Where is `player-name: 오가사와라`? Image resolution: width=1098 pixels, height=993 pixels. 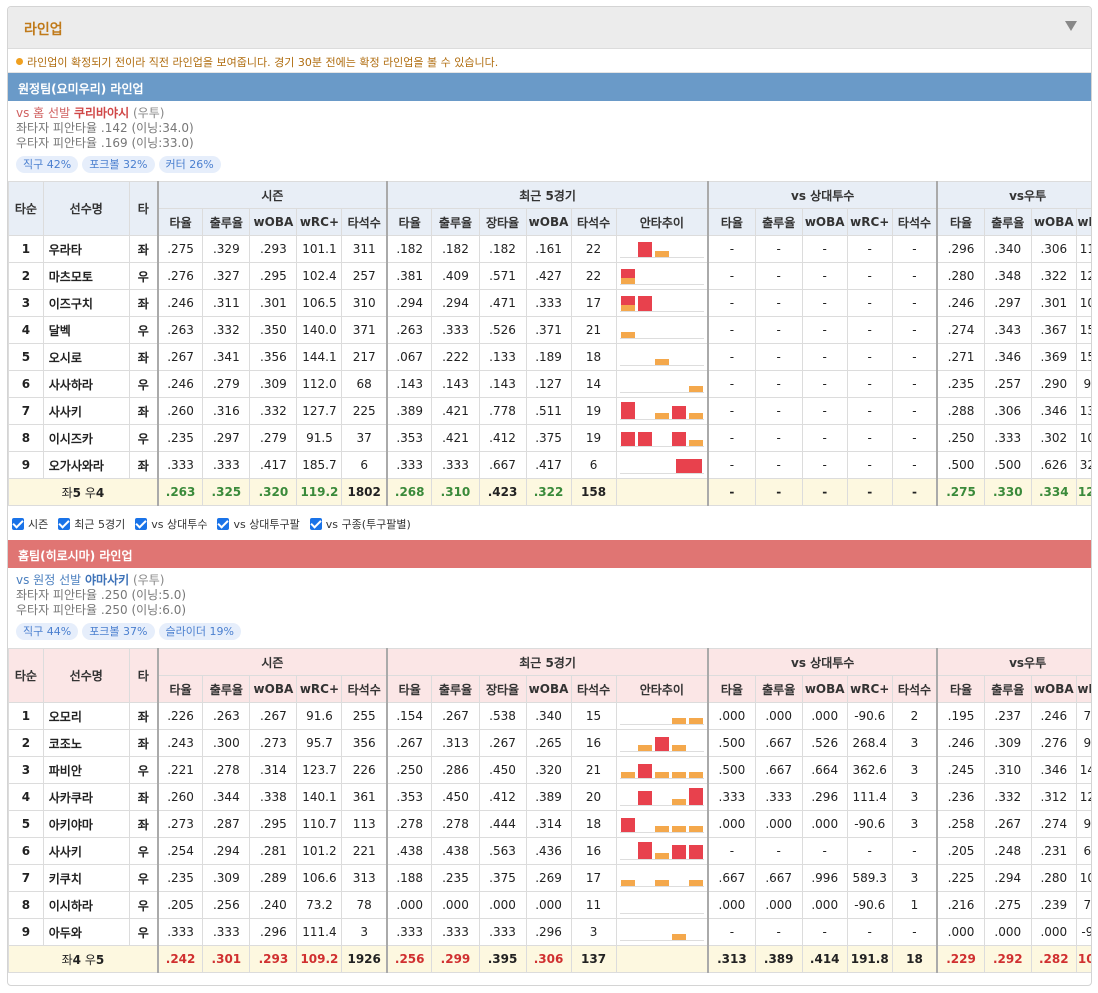 player-name: 오가사와라 is located at coordinates (86, 465).